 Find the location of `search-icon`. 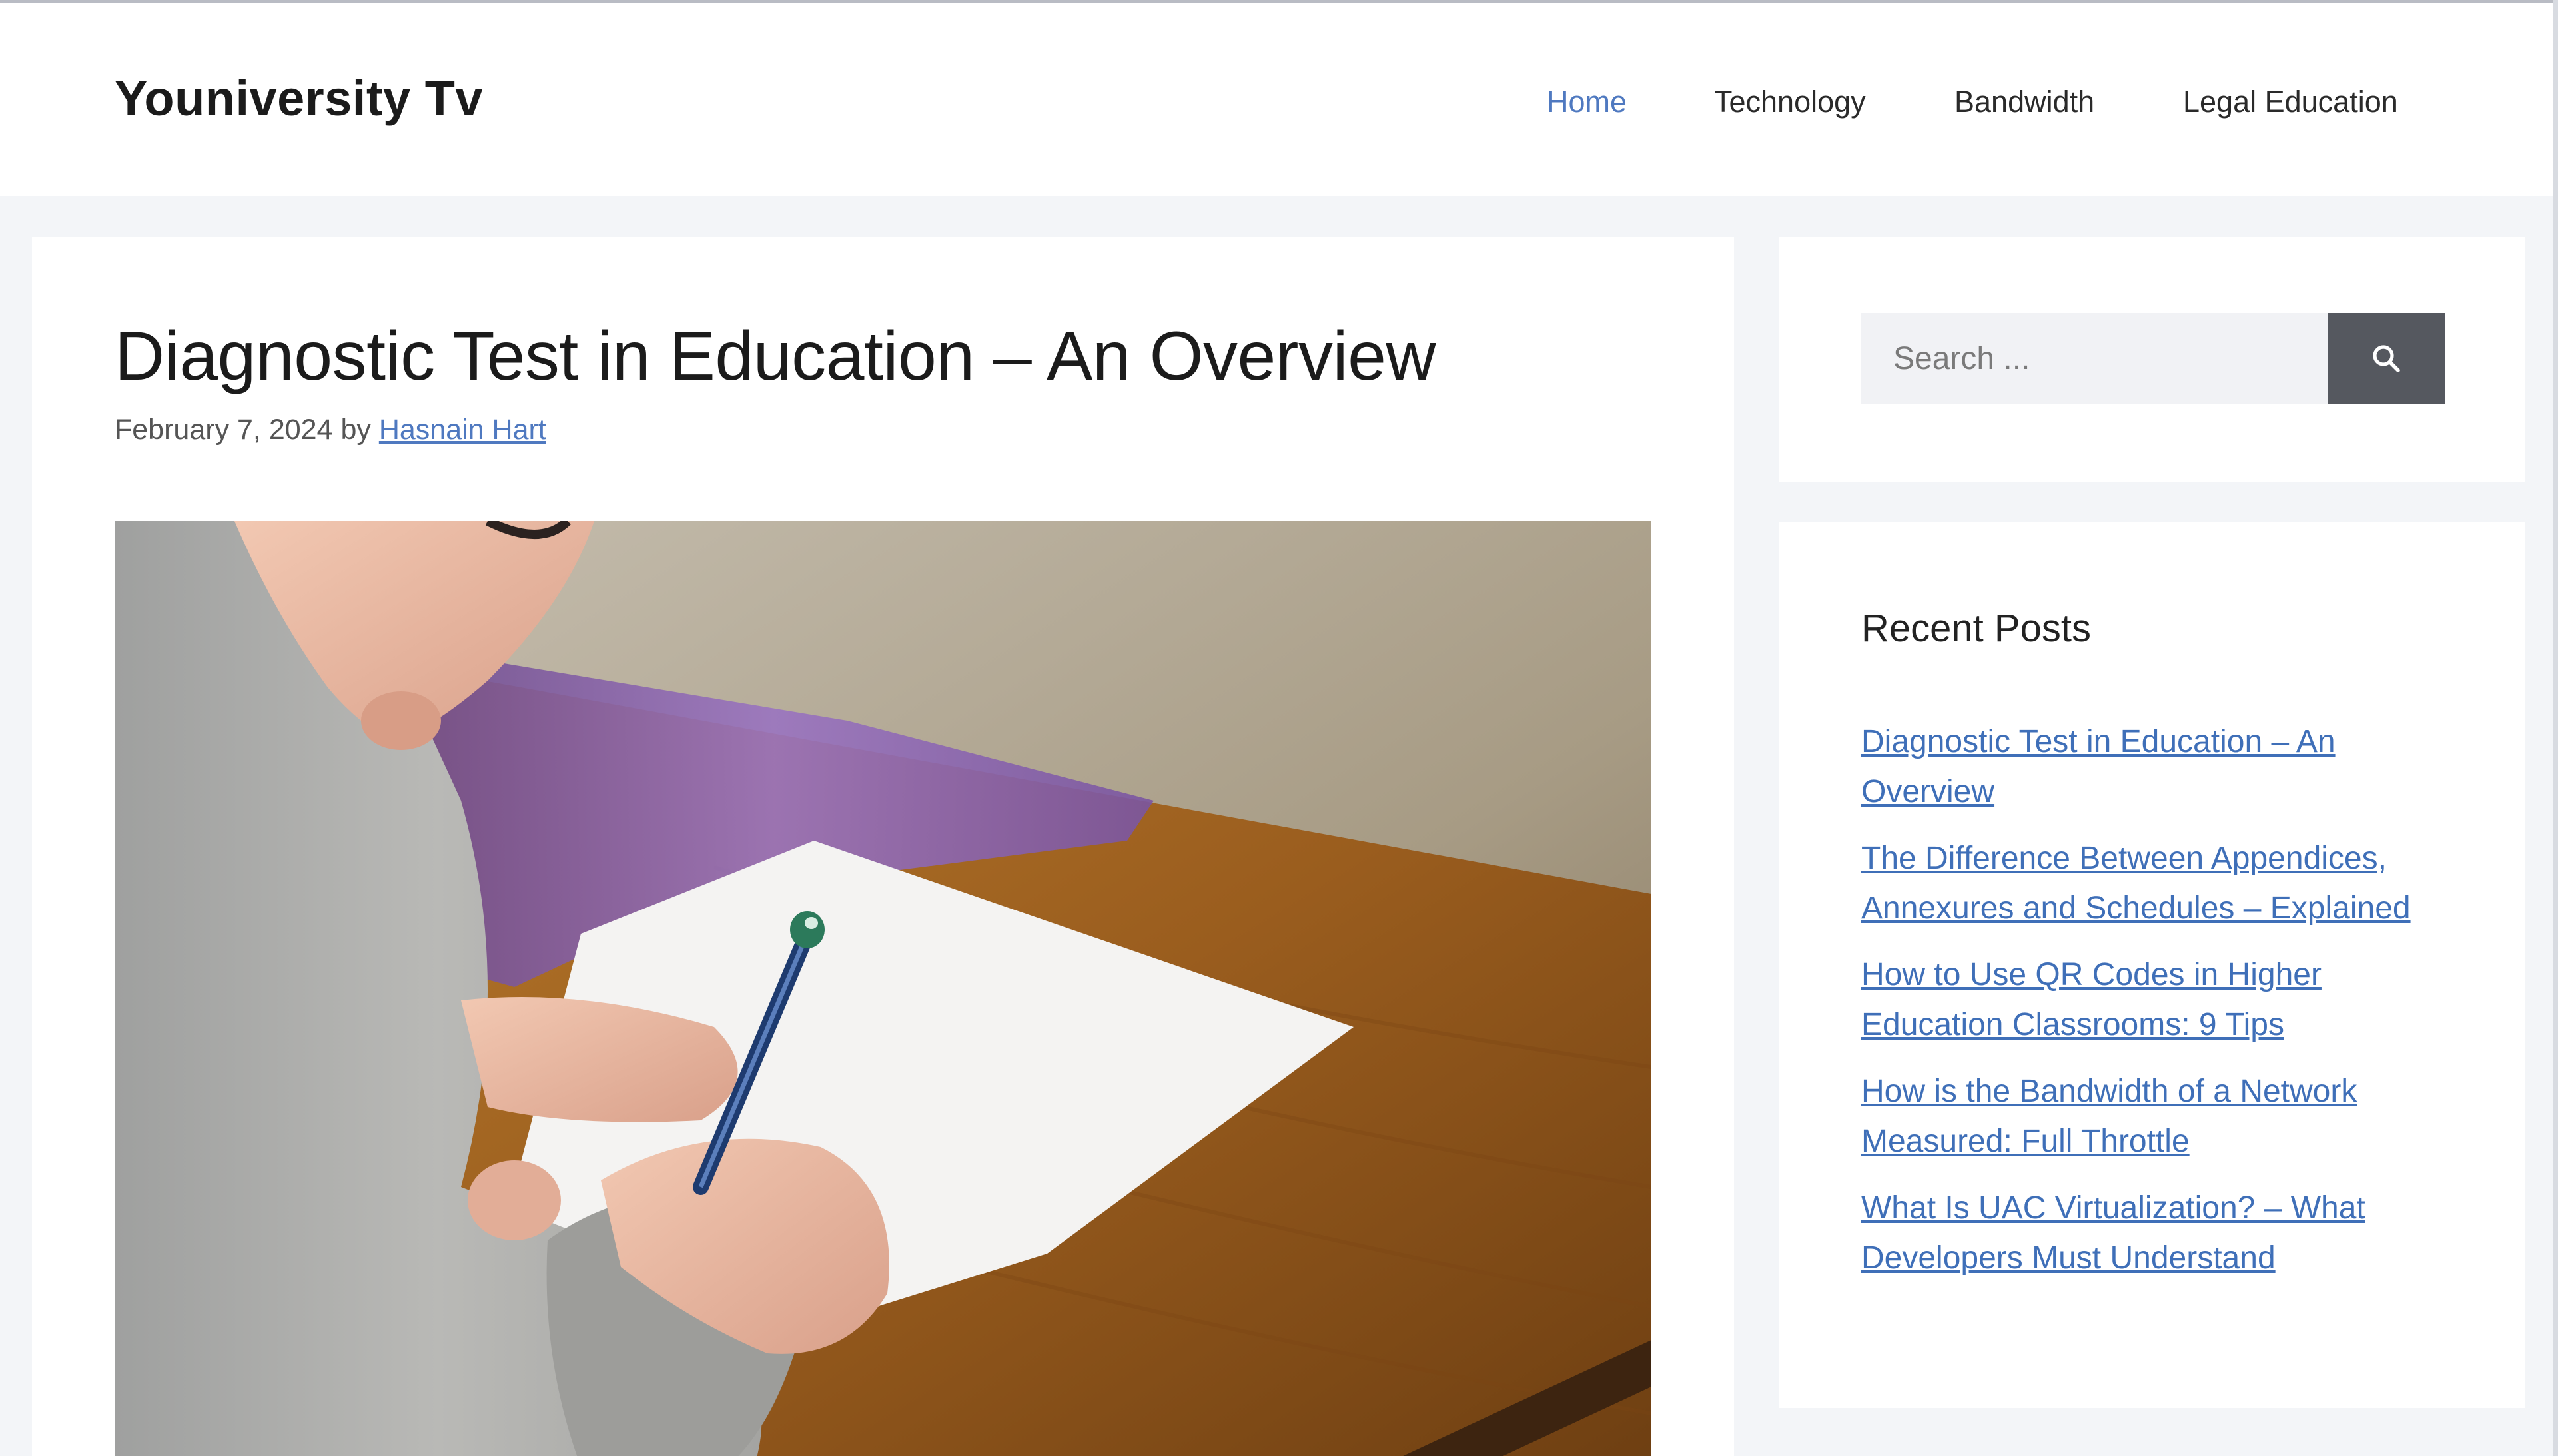

search-icon is located at coordinates (2386, 358).